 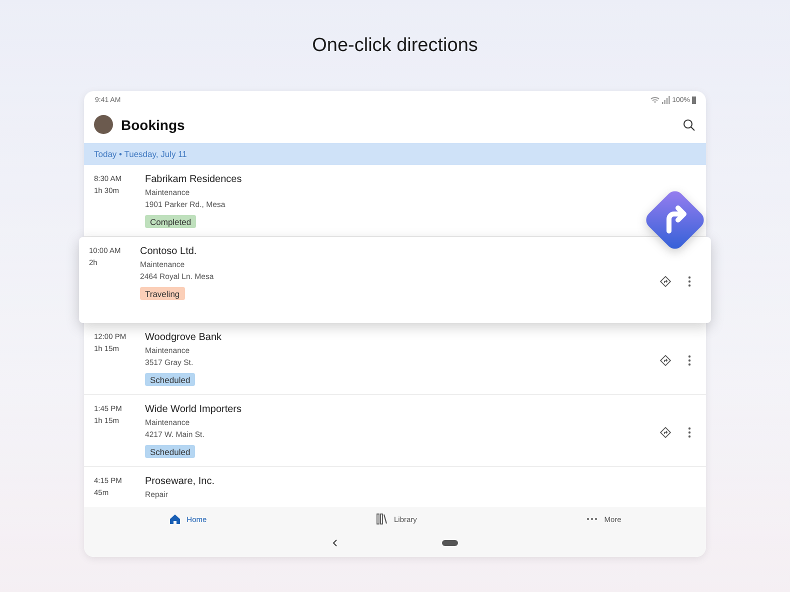 I want to click on search-icon, so click(x=689, y=124).